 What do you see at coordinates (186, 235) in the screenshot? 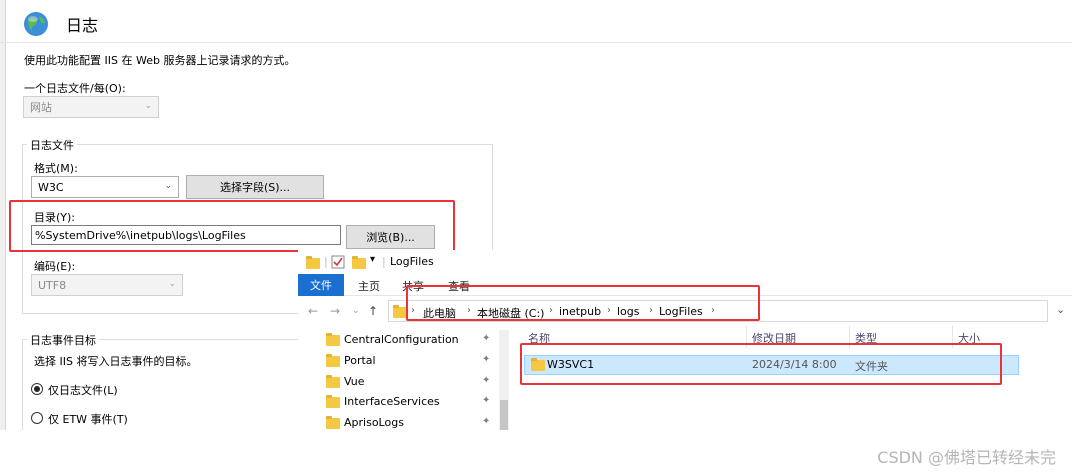
I see `directory-input: %SystemDrive%\inetpub\logs\LogFiles` at bounding box center [186, 235].